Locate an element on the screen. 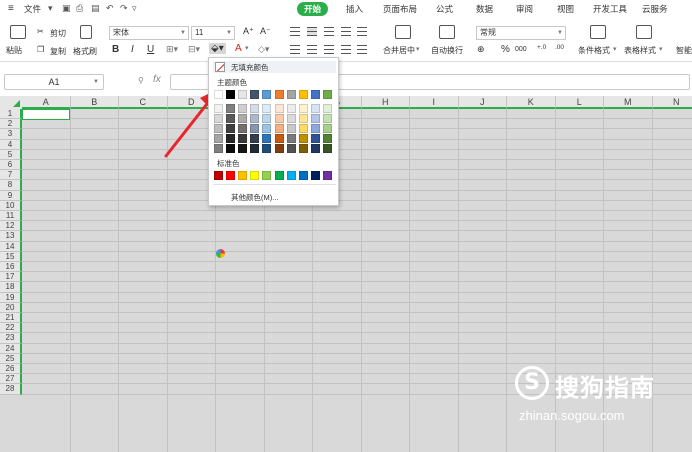 This screenshot has height=452, width=692. tab-developer: 开发工具 is located at coordinates (610, 9).